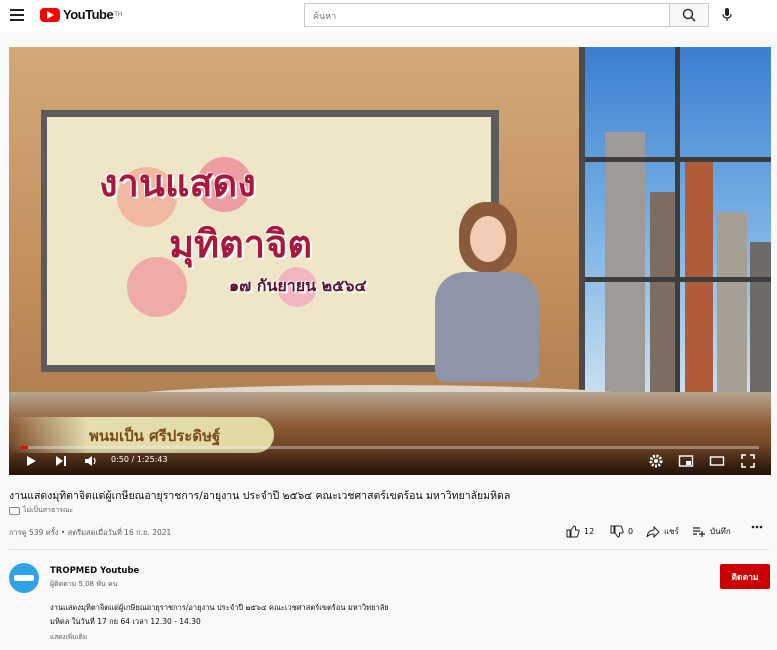 Image resolution: width=777 pixels, height=650 pixels. Describe the element at coordinates (61, 461) in the screenshot. I see `next-icon` at that location.